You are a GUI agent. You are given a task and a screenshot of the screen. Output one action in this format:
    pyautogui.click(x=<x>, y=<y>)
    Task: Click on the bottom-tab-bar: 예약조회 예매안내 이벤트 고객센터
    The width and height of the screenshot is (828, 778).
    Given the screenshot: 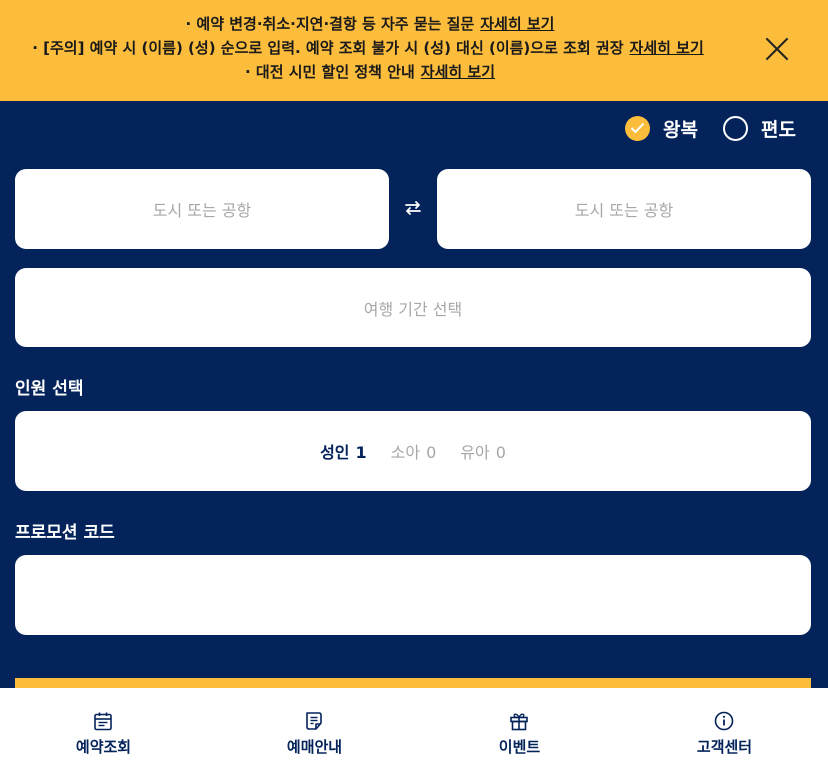 What is the action you would take?
    pyautogui.click(x=414, y=733)
    